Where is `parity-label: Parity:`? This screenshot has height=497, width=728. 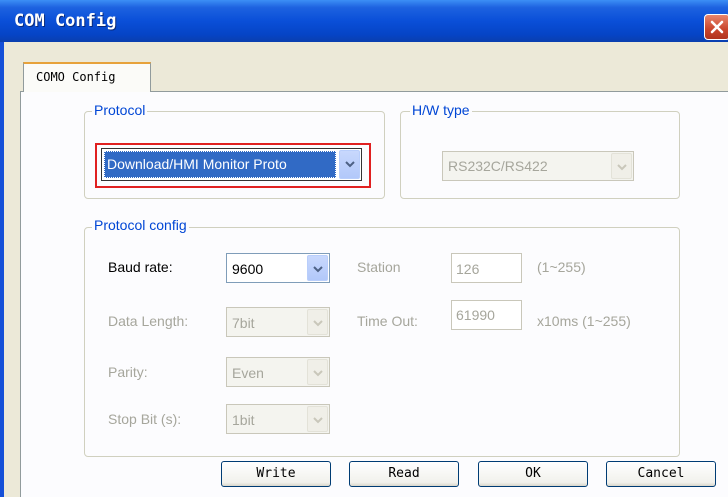
parity-label: Parity: is located at coordinates (128, 372).